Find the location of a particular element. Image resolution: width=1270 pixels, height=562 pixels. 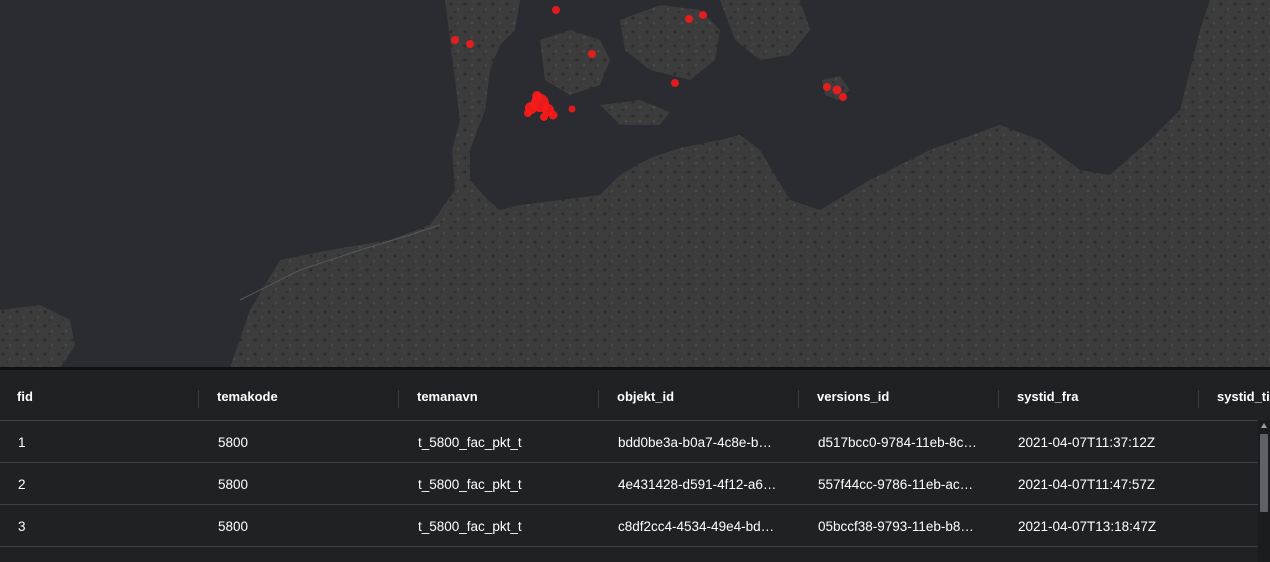

cell-fid: 1 is located at coordinates (22, 442).